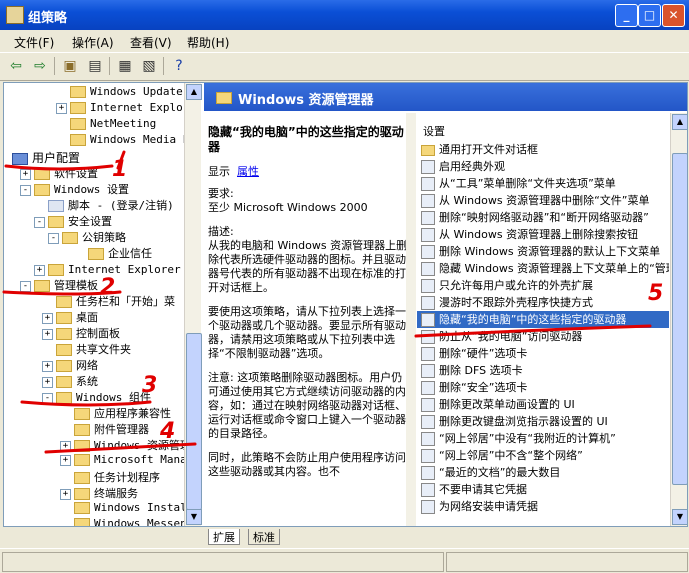 The image size is (689, 573). I want to click on description-label: 描述:, so click(221, 231).